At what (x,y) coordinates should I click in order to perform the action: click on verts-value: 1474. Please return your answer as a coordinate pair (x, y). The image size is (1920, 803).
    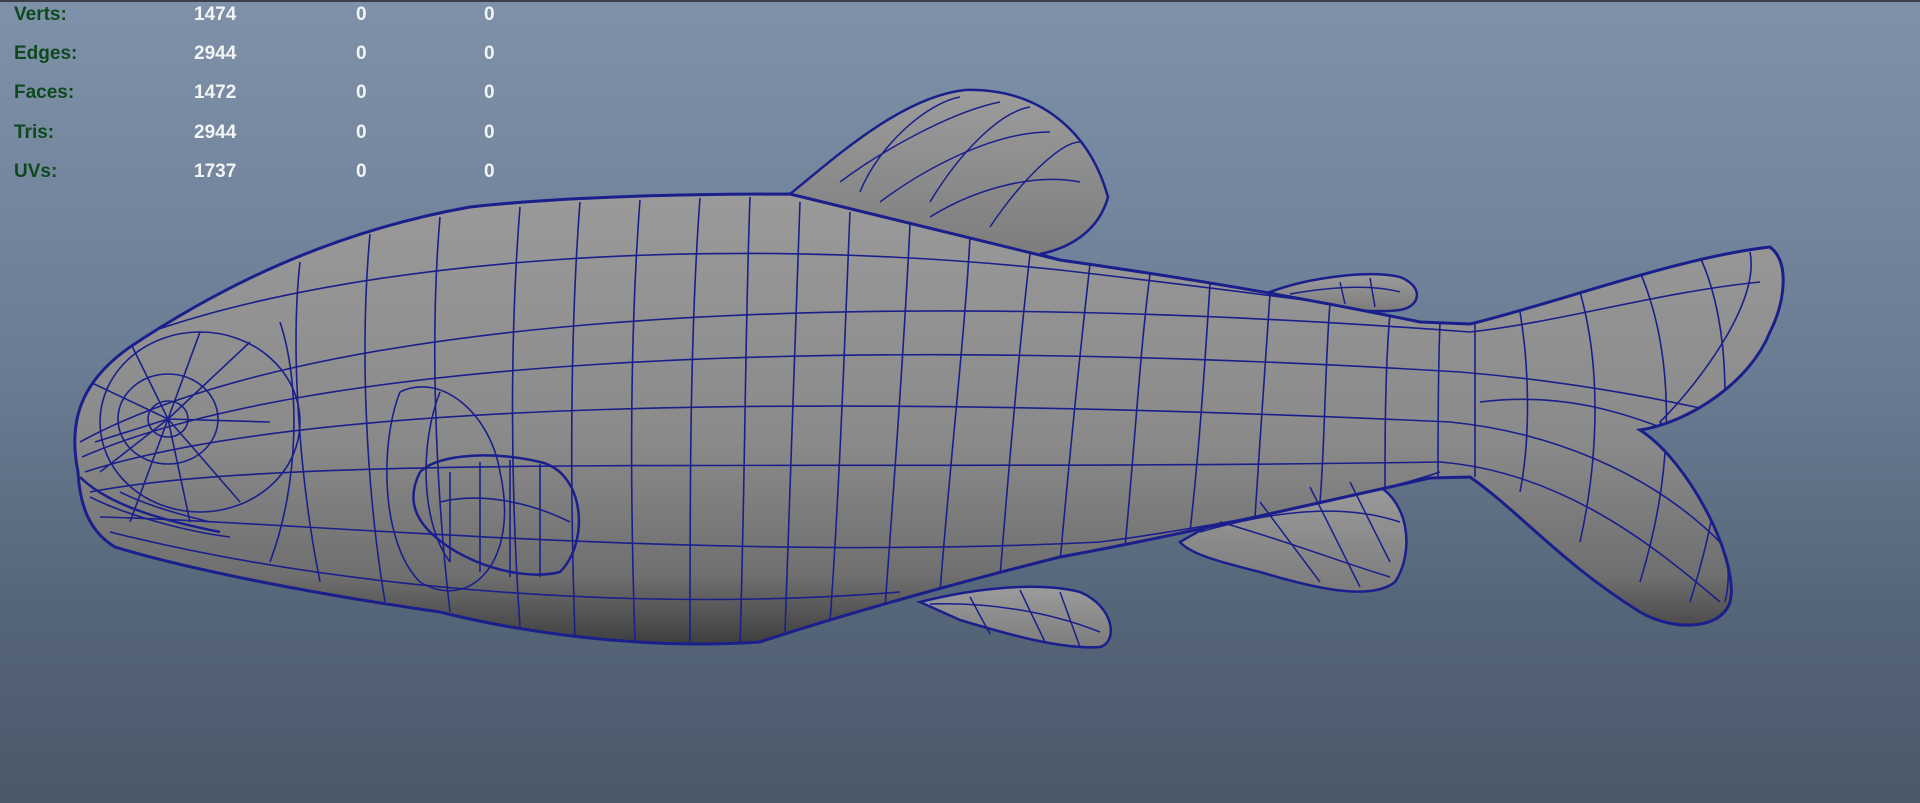
    Looking at the image, I should click on (215, 14).